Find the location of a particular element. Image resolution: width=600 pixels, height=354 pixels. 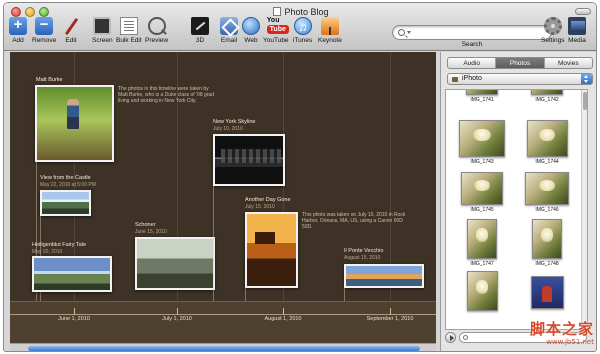

edit-button: Edit is located at coordinates (71, 30).